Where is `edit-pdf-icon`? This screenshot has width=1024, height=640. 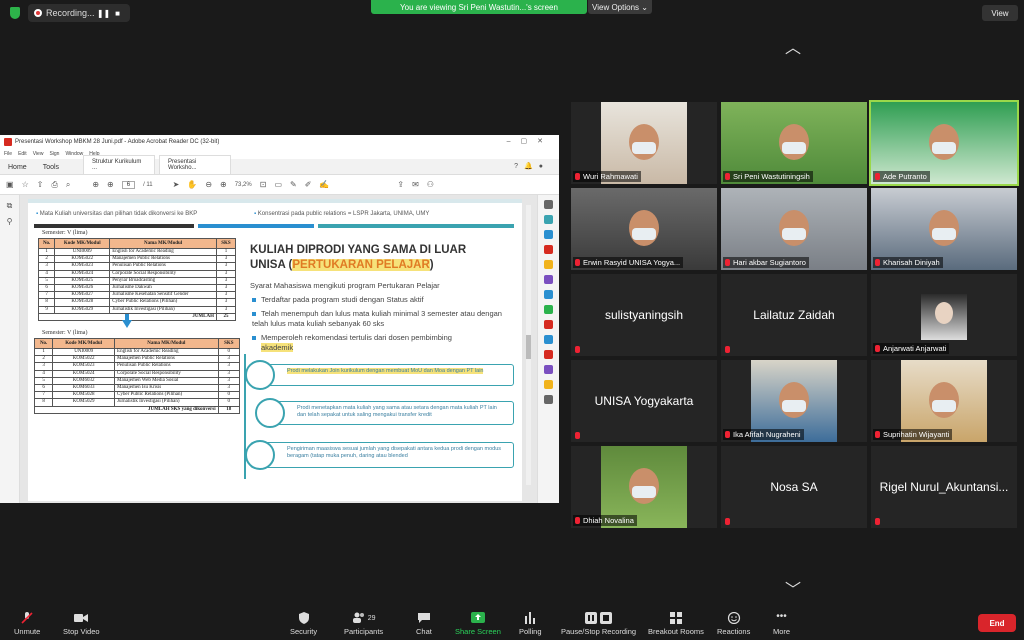
edit-pdf-icon is located at coordinates (548, 249).